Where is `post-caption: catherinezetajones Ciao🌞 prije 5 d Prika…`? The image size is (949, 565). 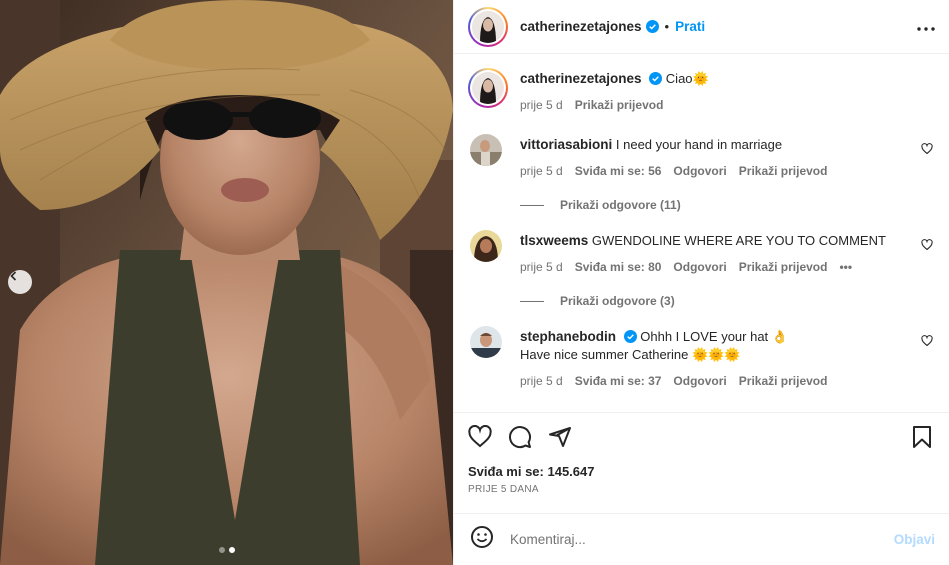
post-caption: catherinezetajones Ciao🌞 prije 5 d Prika… is located at coordinates (700, 91).